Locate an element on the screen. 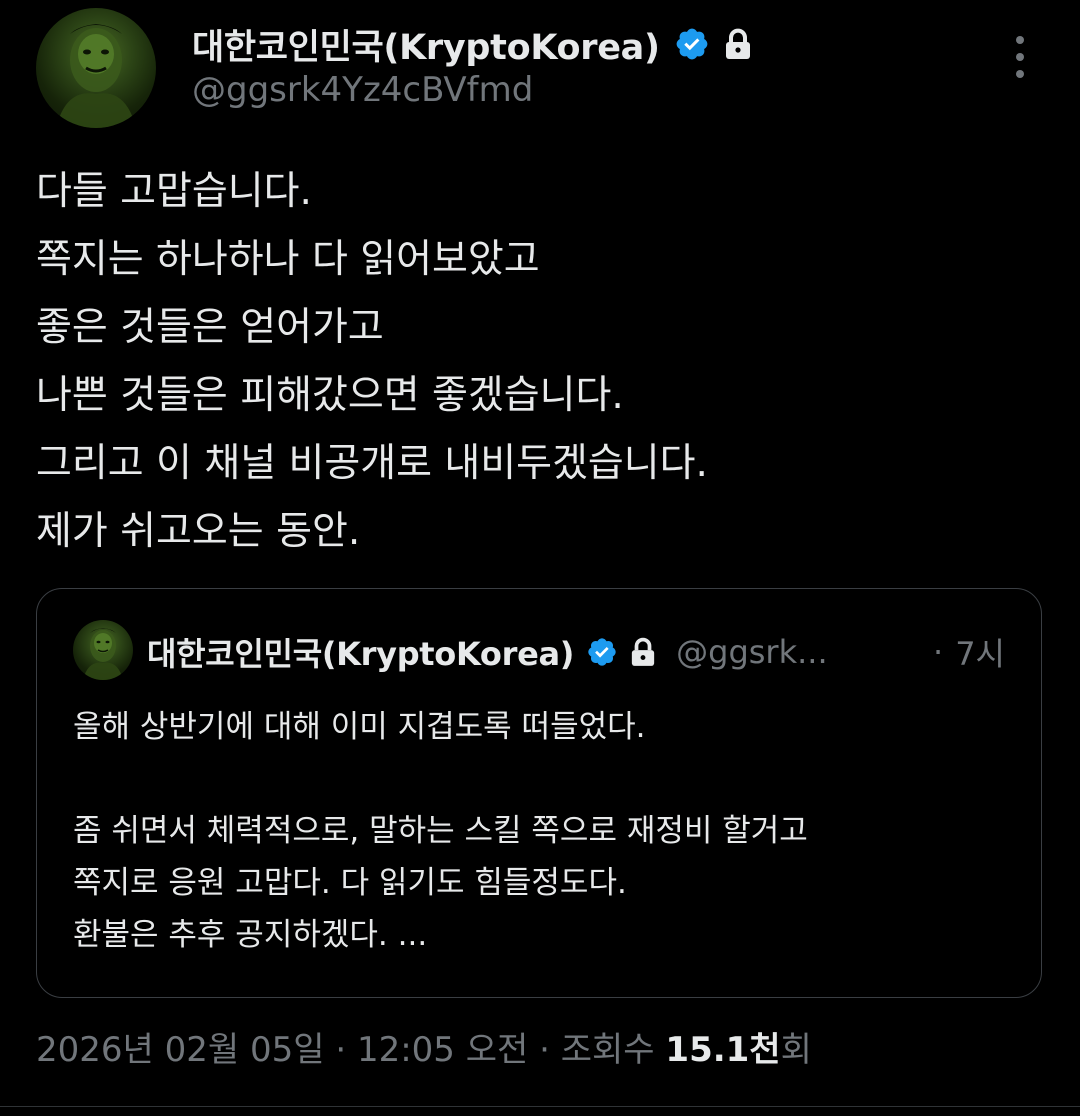 The image size is (1080, 1116). views-label: 조회수 is located at coordinates (613, 1050).